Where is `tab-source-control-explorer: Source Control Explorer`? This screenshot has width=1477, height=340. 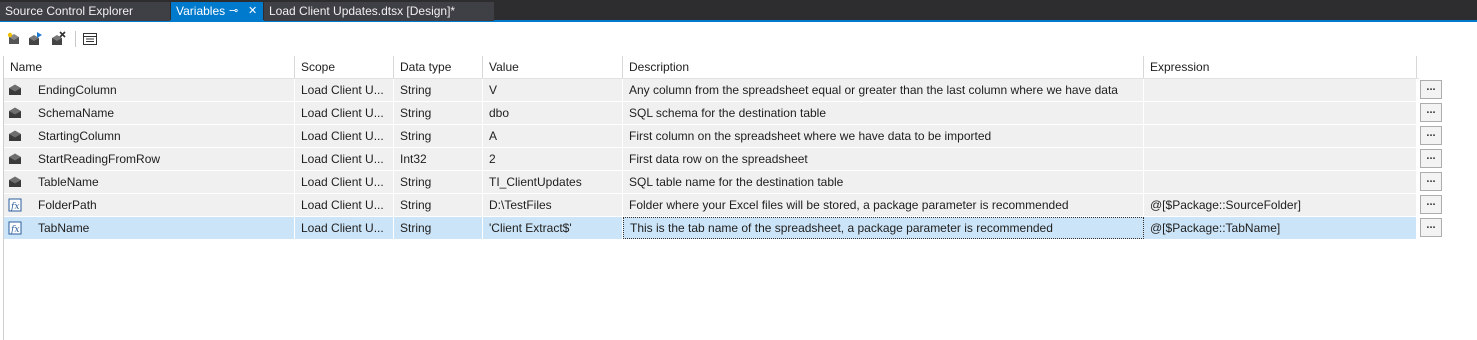
tab-source-control-explorer: Source Control Explorer is located at coordinates (85, 11).